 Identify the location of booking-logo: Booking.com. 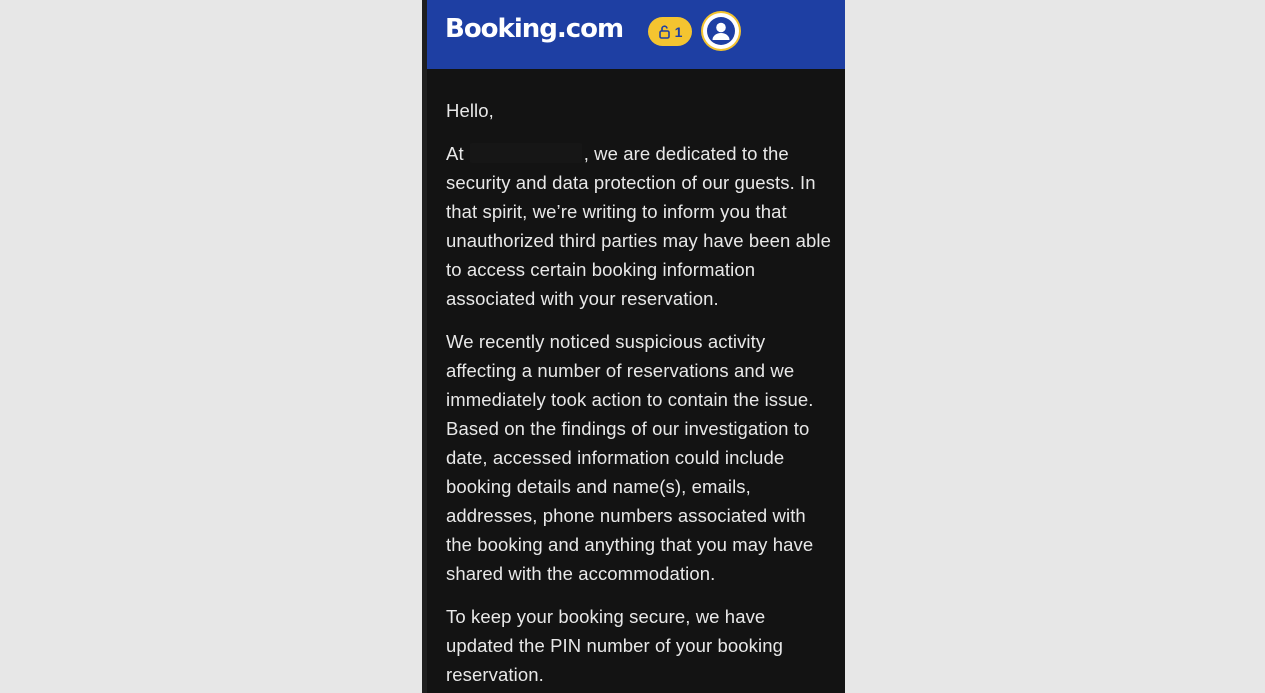
(534, 29).